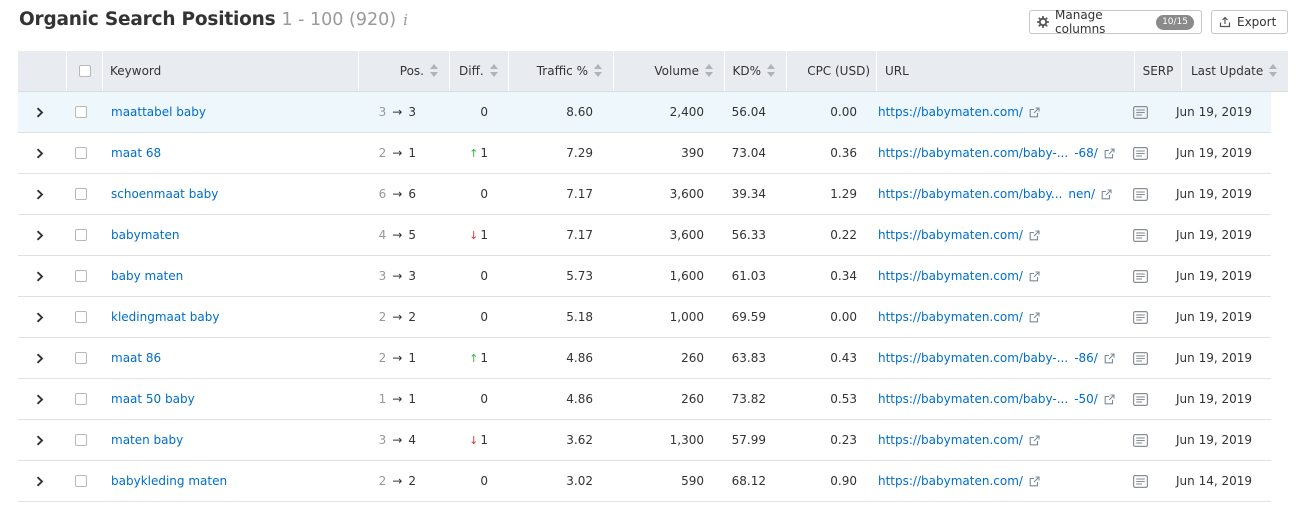 The height and width of the screenshot is (506, 1299). What do you see at coordinates (230, 71) in the screenshot?
I see `header-keyword: Keyword` at bounding box center [230, 71].